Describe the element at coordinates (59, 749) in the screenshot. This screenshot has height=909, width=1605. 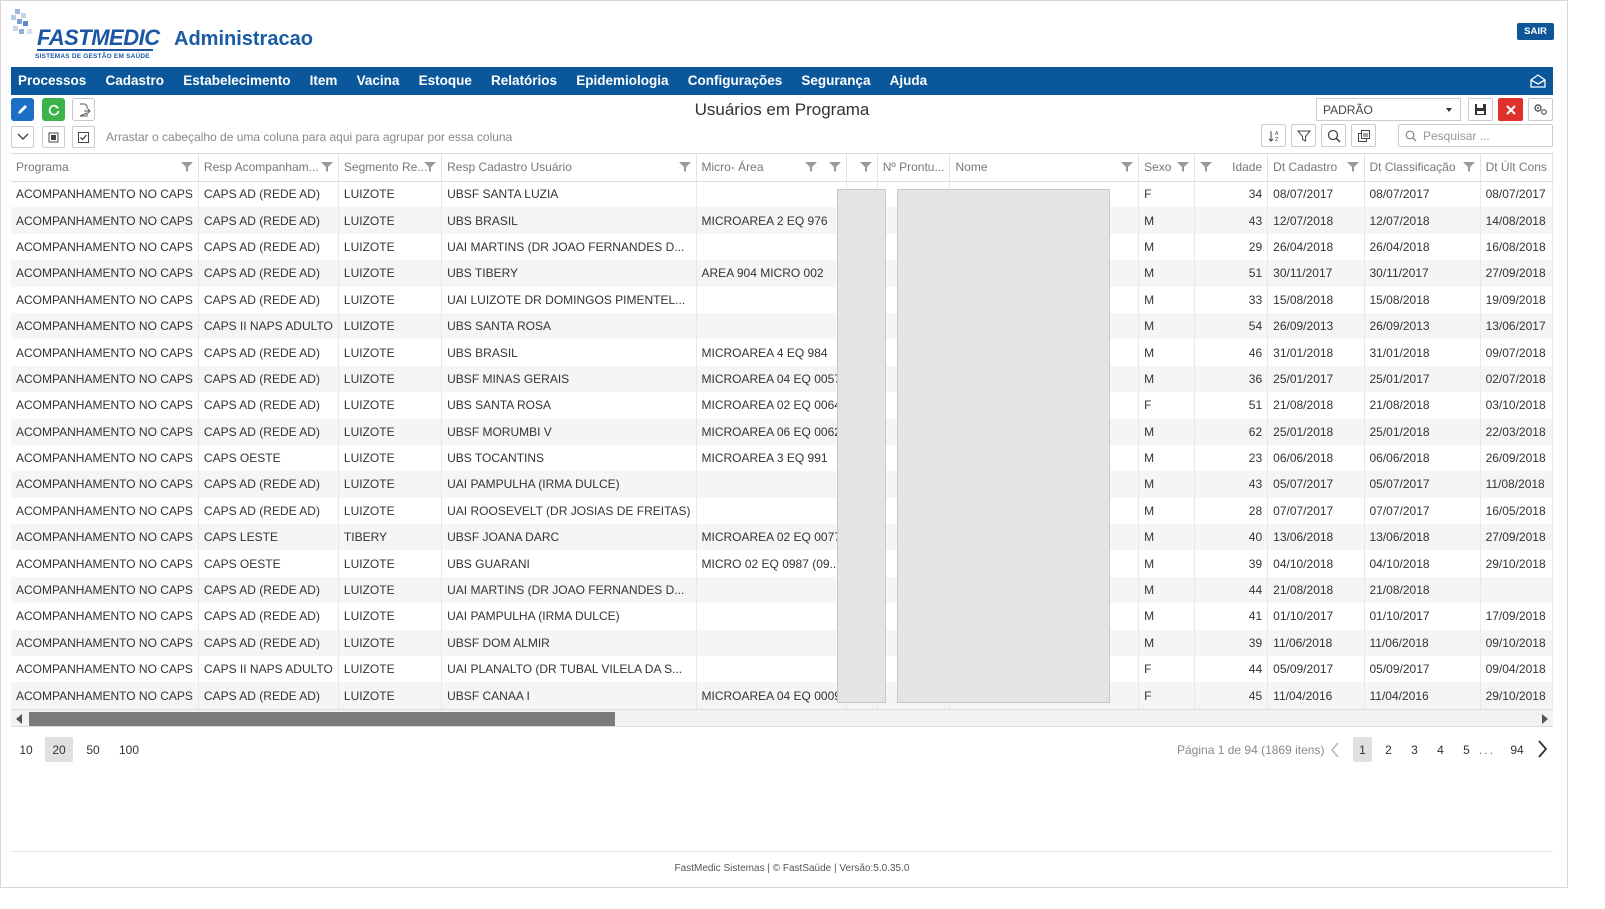
I see `page-size-20: 20` at that location.